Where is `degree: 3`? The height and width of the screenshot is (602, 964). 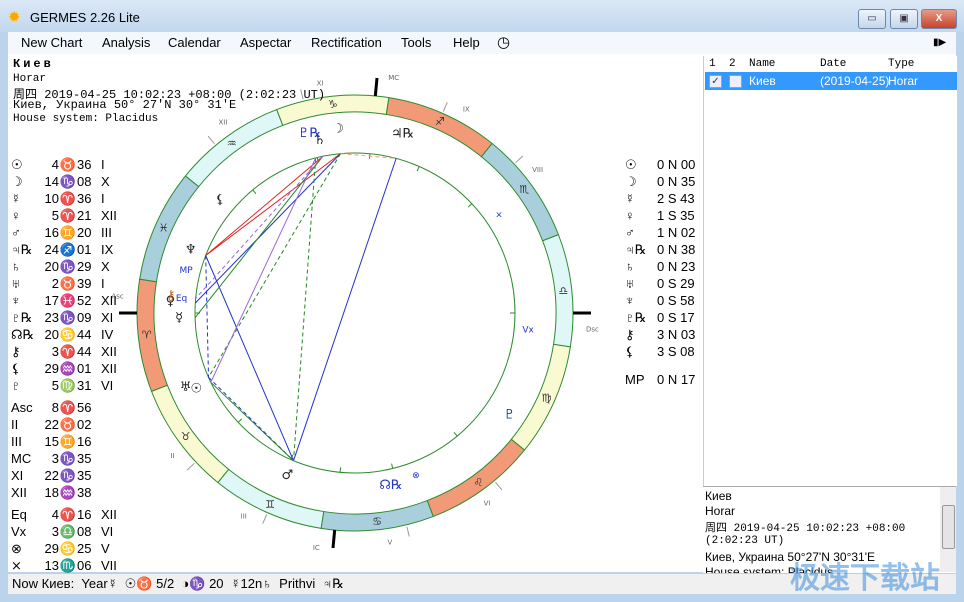
degree: 3 is located at coordinates (55, 351).